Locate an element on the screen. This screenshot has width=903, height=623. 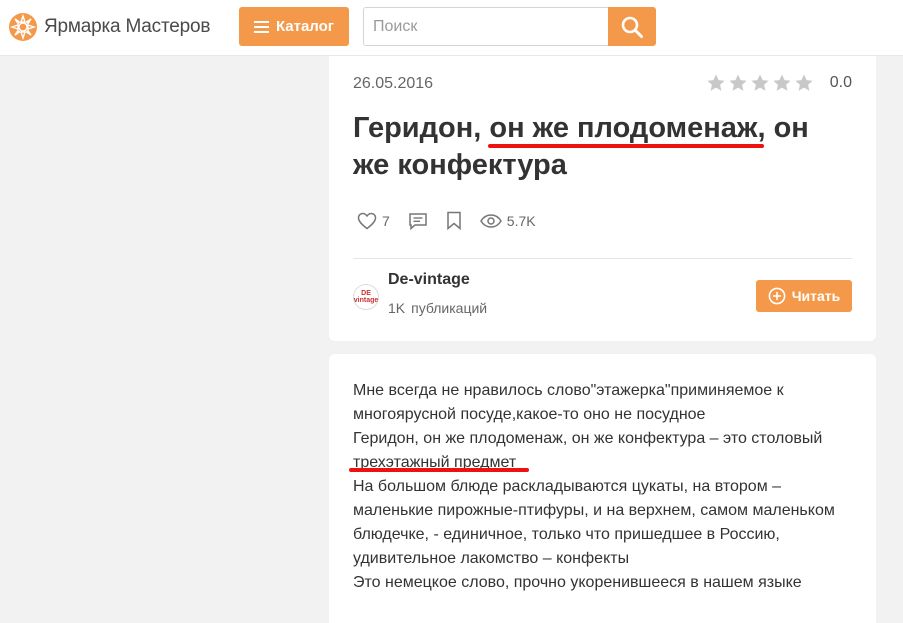
sun-logo-icon is located at coordinates (23, 27).